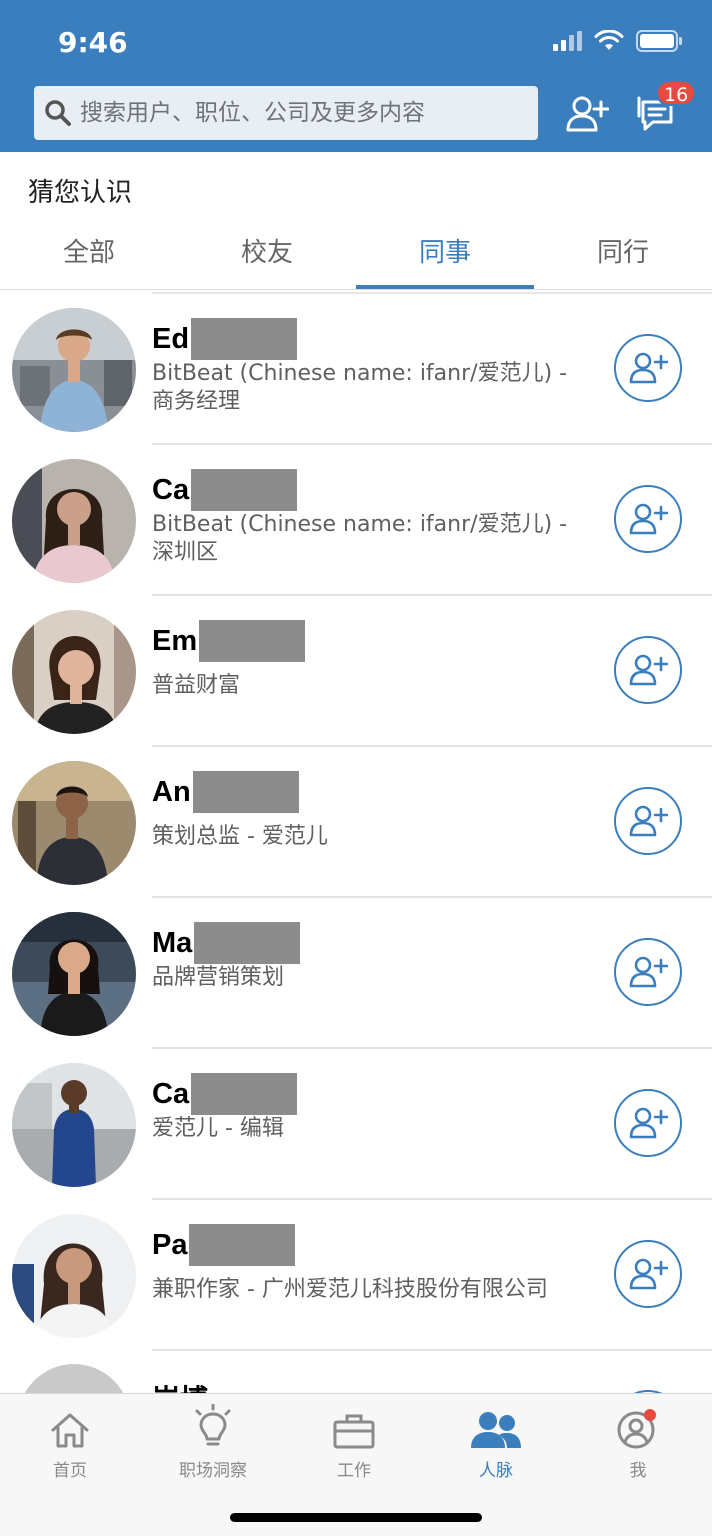 Image resolution: width=712 pixels, height=1536 pixels. I want to click on person-name-line: Pa, so click(224, 1245).